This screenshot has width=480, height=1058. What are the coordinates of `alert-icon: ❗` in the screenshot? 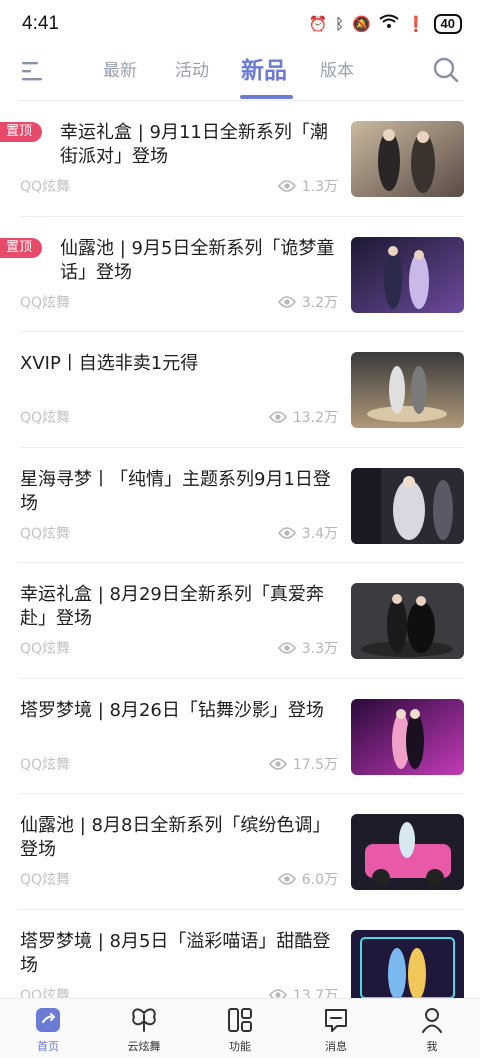 It's located at (416, 24).